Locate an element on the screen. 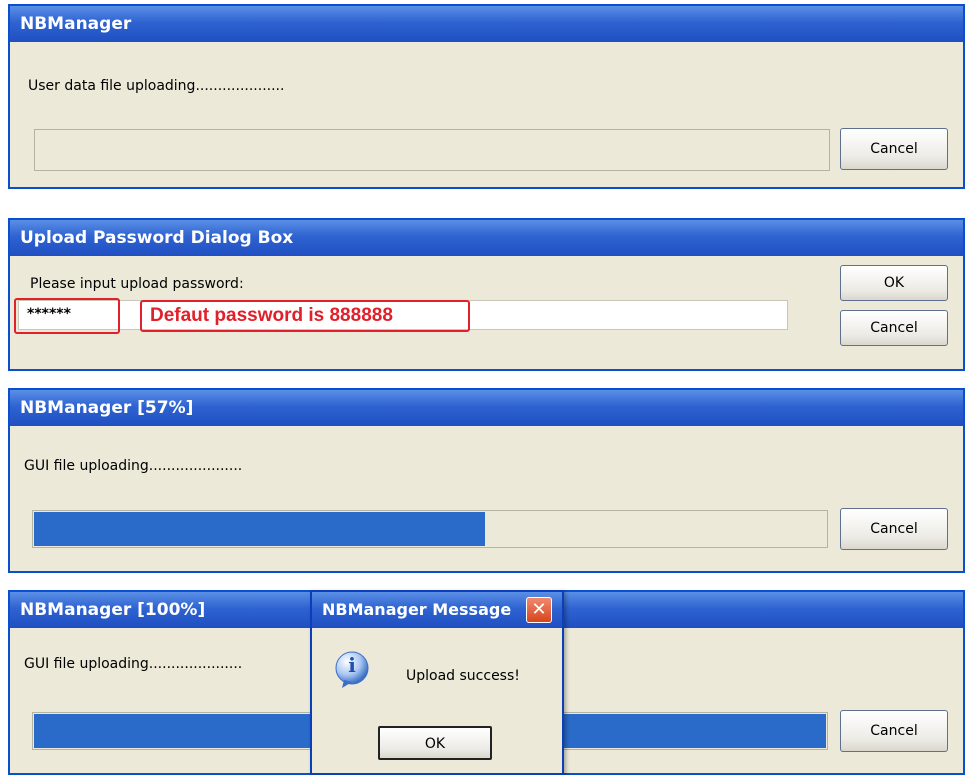  message-box-title: NBManager Message is located at coordinates (437, 610).